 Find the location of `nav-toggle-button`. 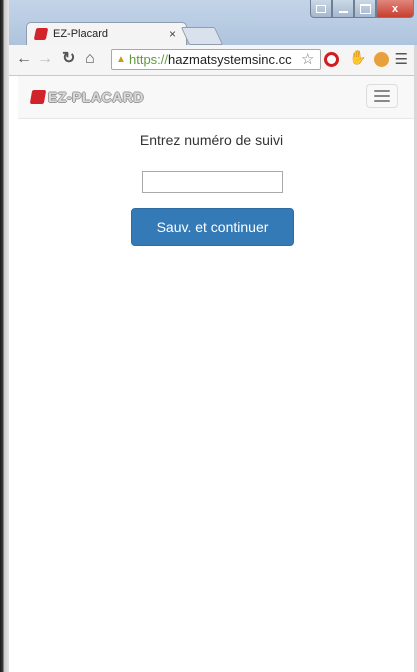

nav-toggle-button is located at coordinates (382, 96).